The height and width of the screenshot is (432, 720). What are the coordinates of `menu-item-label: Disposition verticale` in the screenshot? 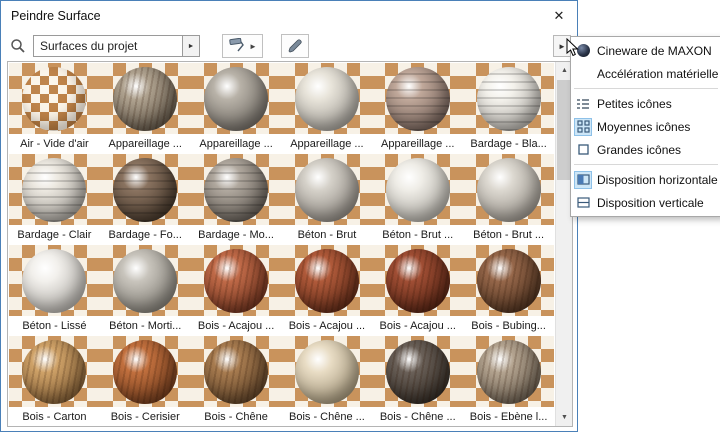 It's located at (650, 202).